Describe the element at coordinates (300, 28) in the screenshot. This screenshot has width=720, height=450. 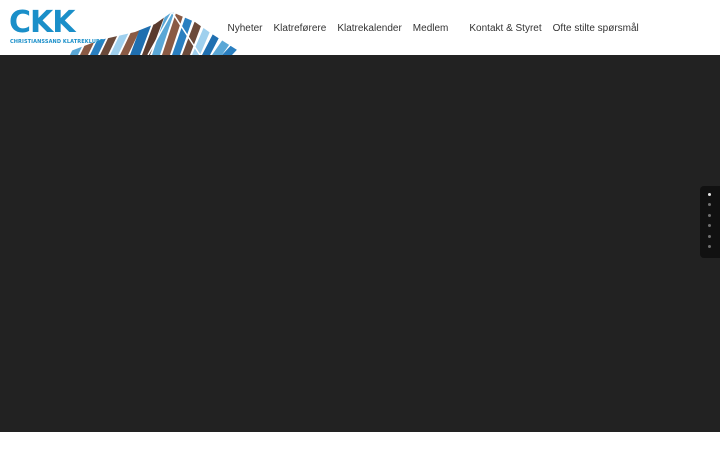
I see `nav-item-klatreforere: Klatreførere` at that location.